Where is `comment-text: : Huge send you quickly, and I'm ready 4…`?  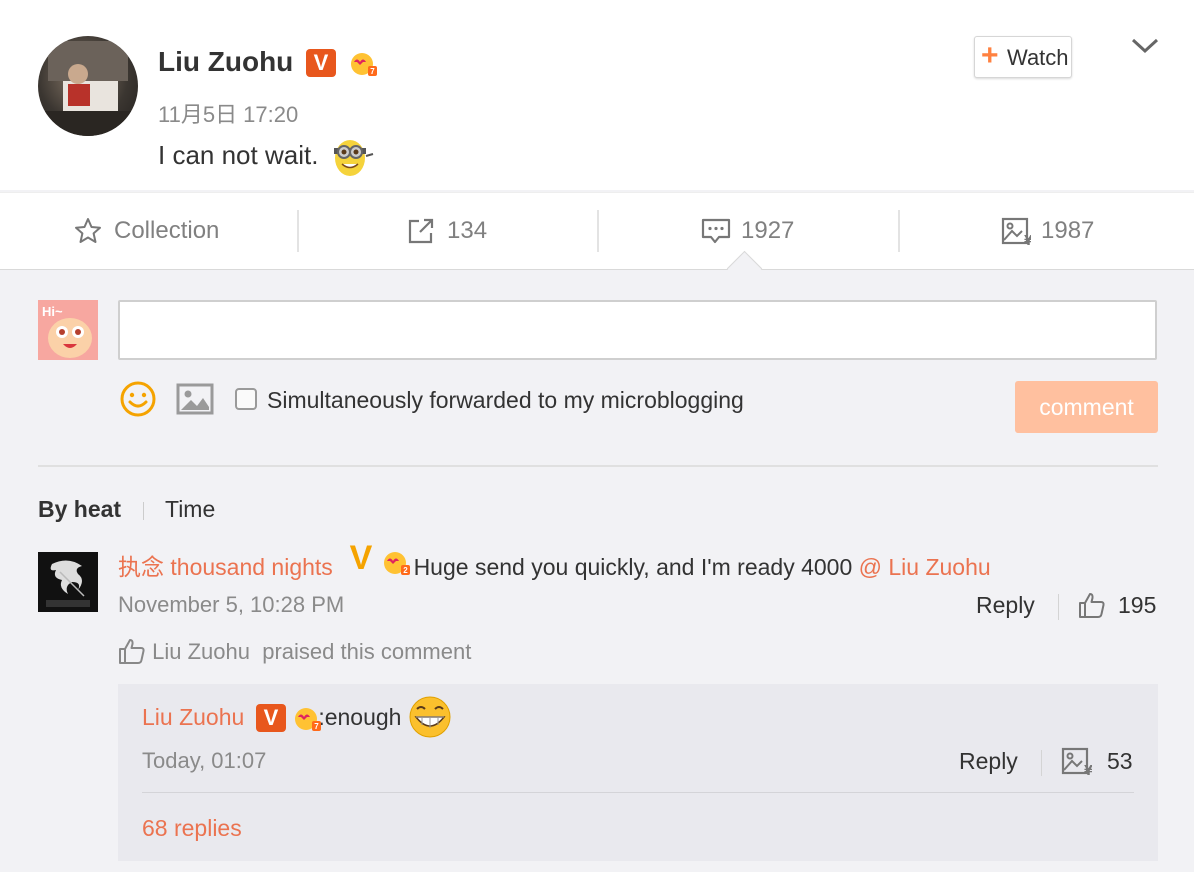 comment-text: : Huge send you quickly, and I'm ready 4… is located at coordinates (629, 567).